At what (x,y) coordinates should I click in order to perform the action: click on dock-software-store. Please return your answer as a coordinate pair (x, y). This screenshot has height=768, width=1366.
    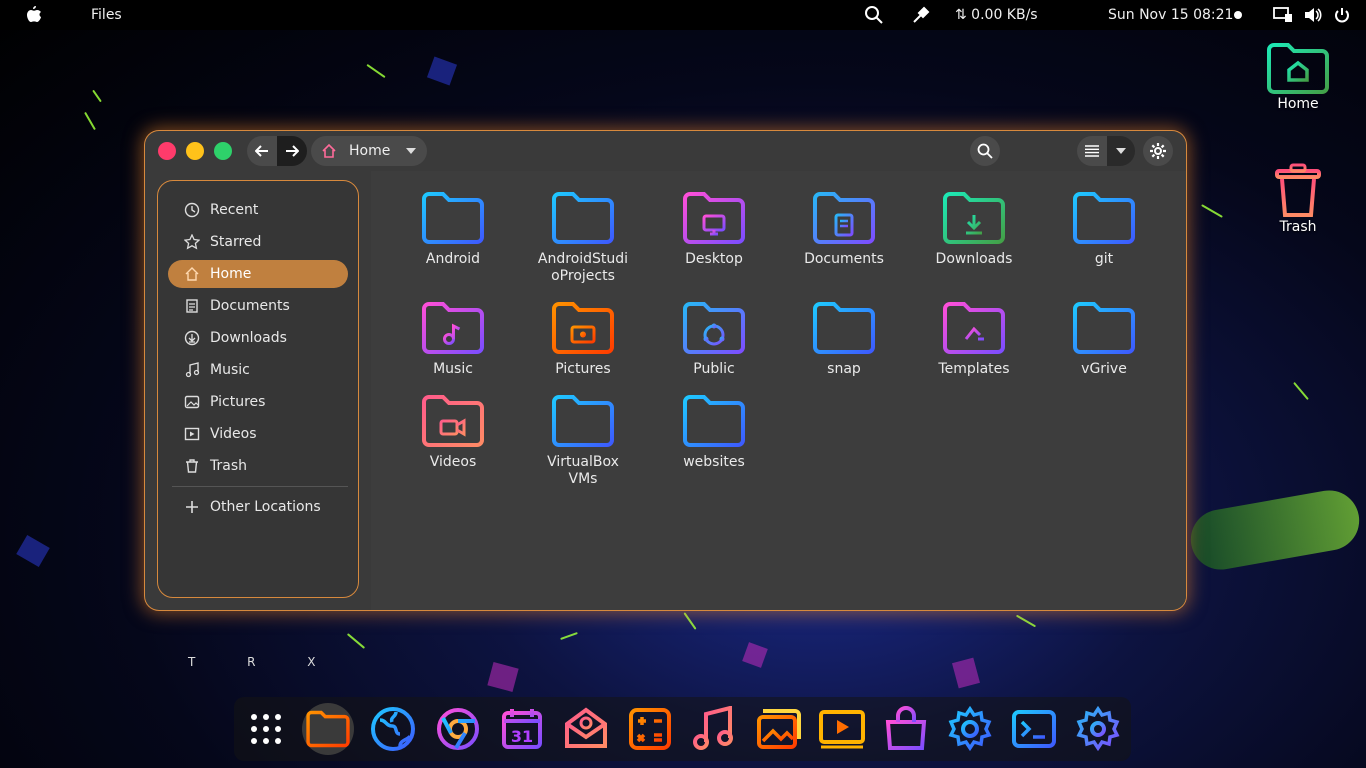
    Looking at the image, I should click on (906, 729).